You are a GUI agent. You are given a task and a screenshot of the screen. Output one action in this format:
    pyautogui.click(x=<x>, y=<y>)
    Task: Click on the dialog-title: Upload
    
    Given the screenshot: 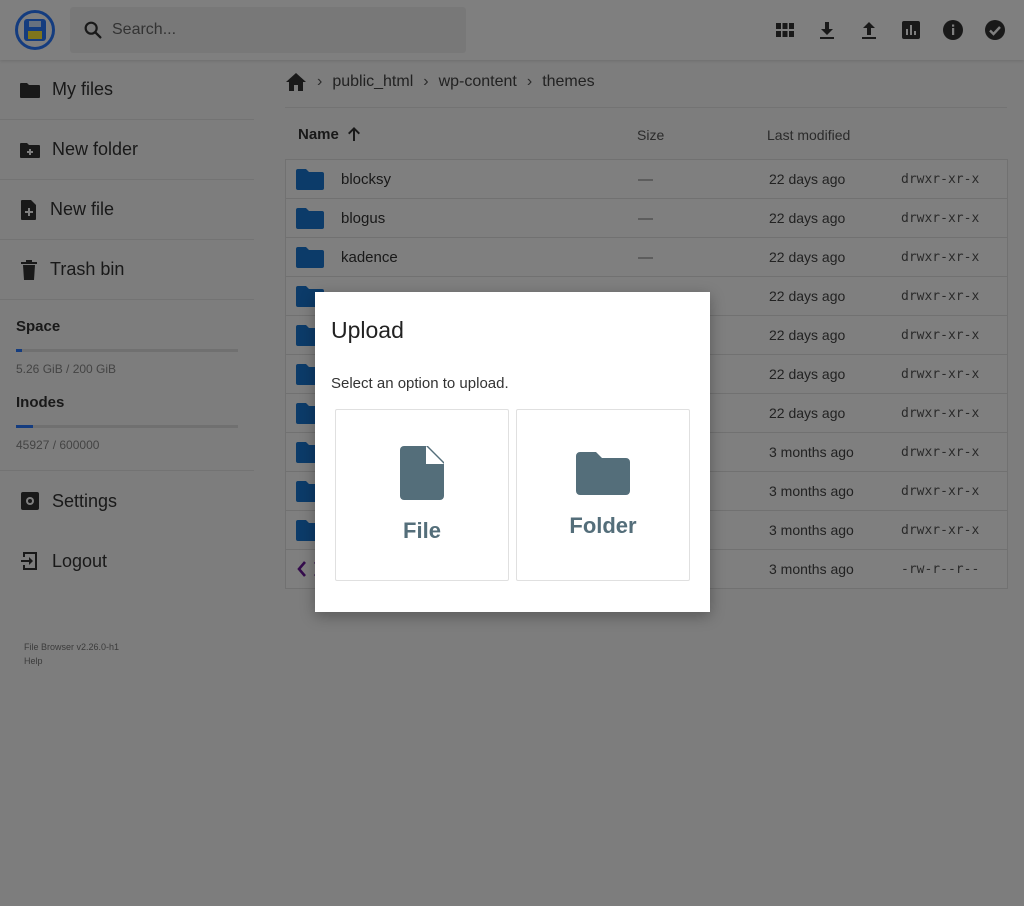 What is the action you would take?
    pyautogui.click(x=367, y=330)
    